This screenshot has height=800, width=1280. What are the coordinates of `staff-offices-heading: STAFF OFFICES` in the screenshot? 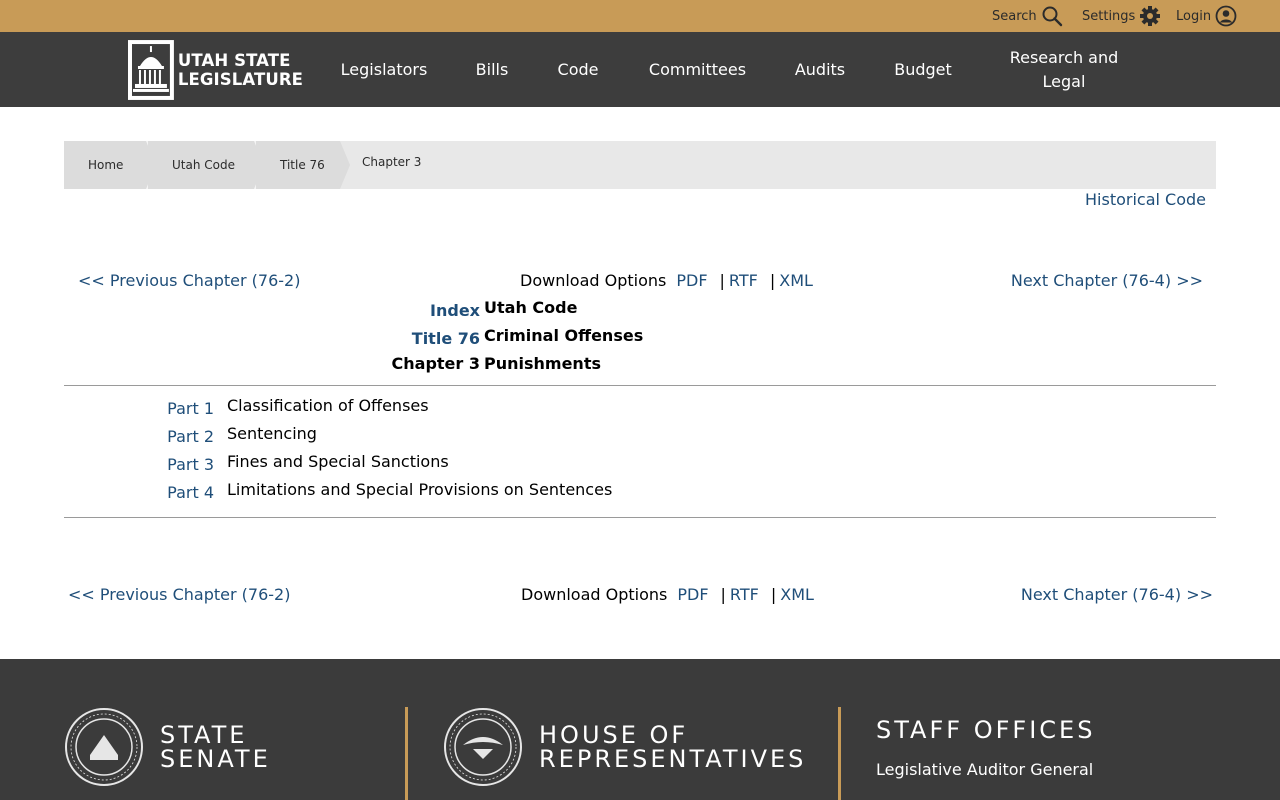 It's located at (986, 730).